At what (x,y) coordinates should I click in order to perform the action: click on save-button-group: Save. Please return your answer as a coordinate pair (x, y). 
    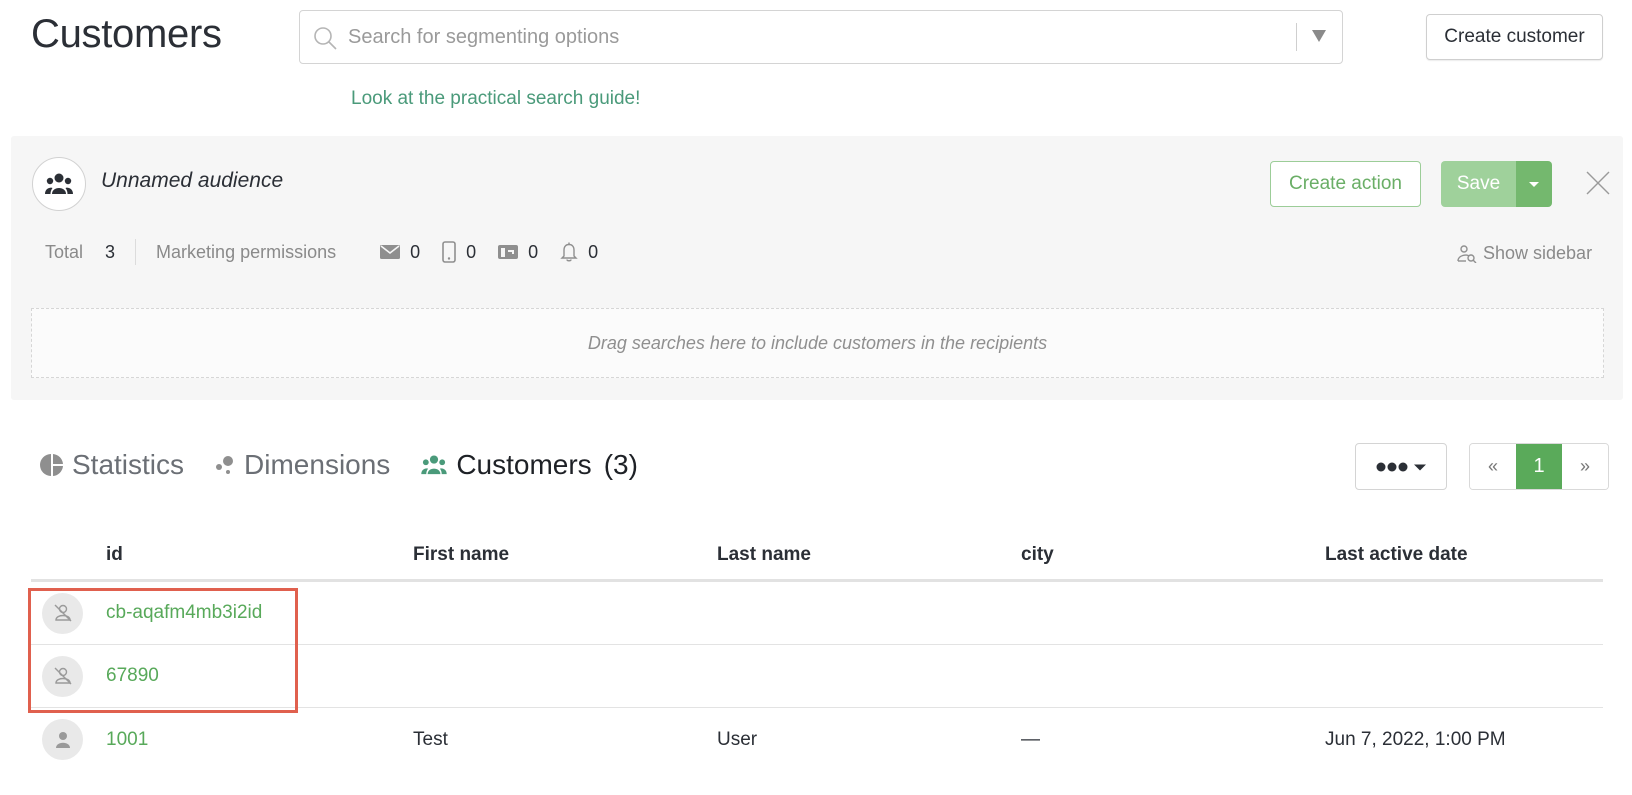
    Looking at the image, I should click on (1496, 184).